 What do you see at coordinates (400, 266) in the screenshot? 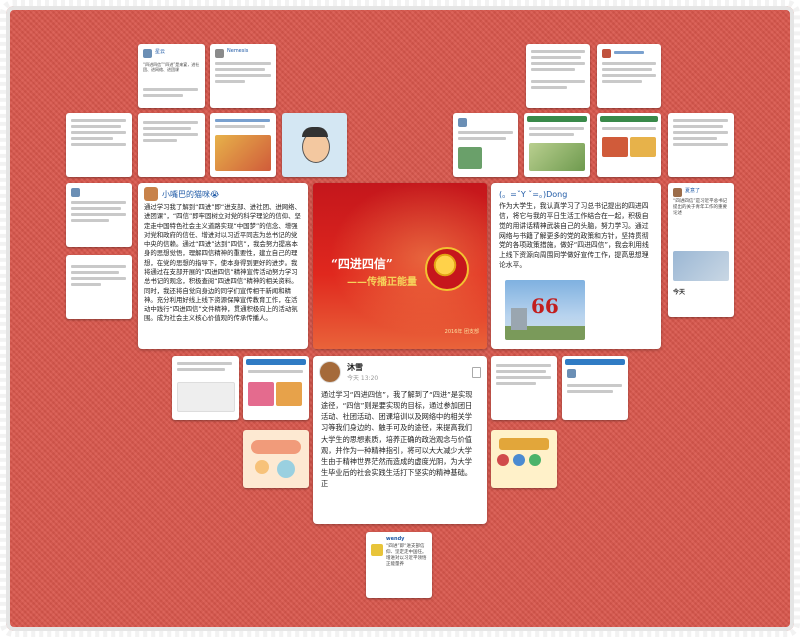
I see `poster-image: “四进四信” ——传播正能量 2016年 团支部` at bounding box center [400, 266].